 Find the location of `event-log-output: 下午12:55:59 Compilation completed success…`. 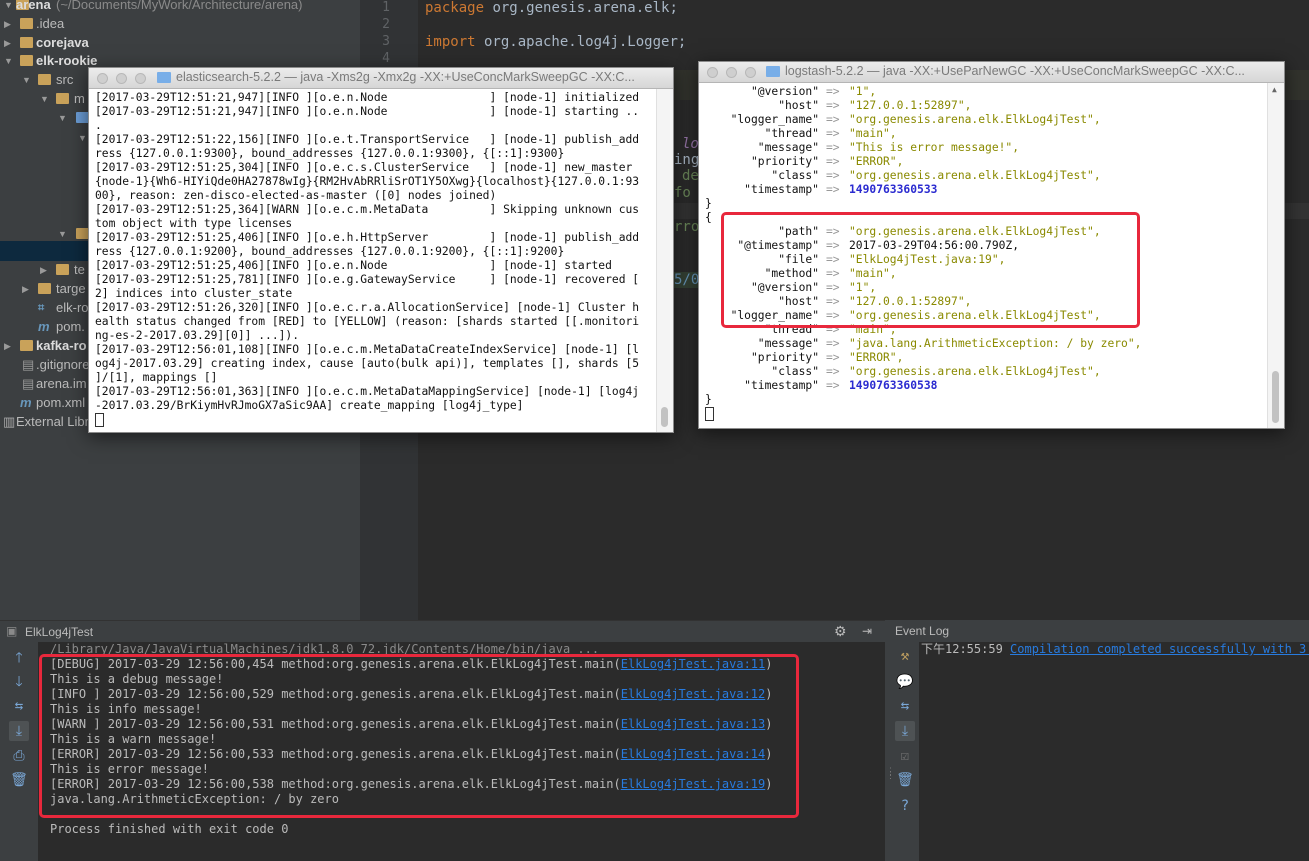

event-log-output: 下午12:55:59 Compilation completed success… is located at coordinates (1114, 751).